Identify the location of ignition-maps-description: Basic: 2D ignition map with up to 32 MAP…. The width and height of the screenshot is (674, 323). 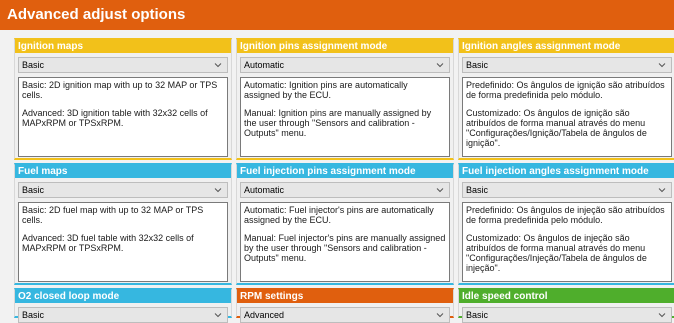
(123, 117).